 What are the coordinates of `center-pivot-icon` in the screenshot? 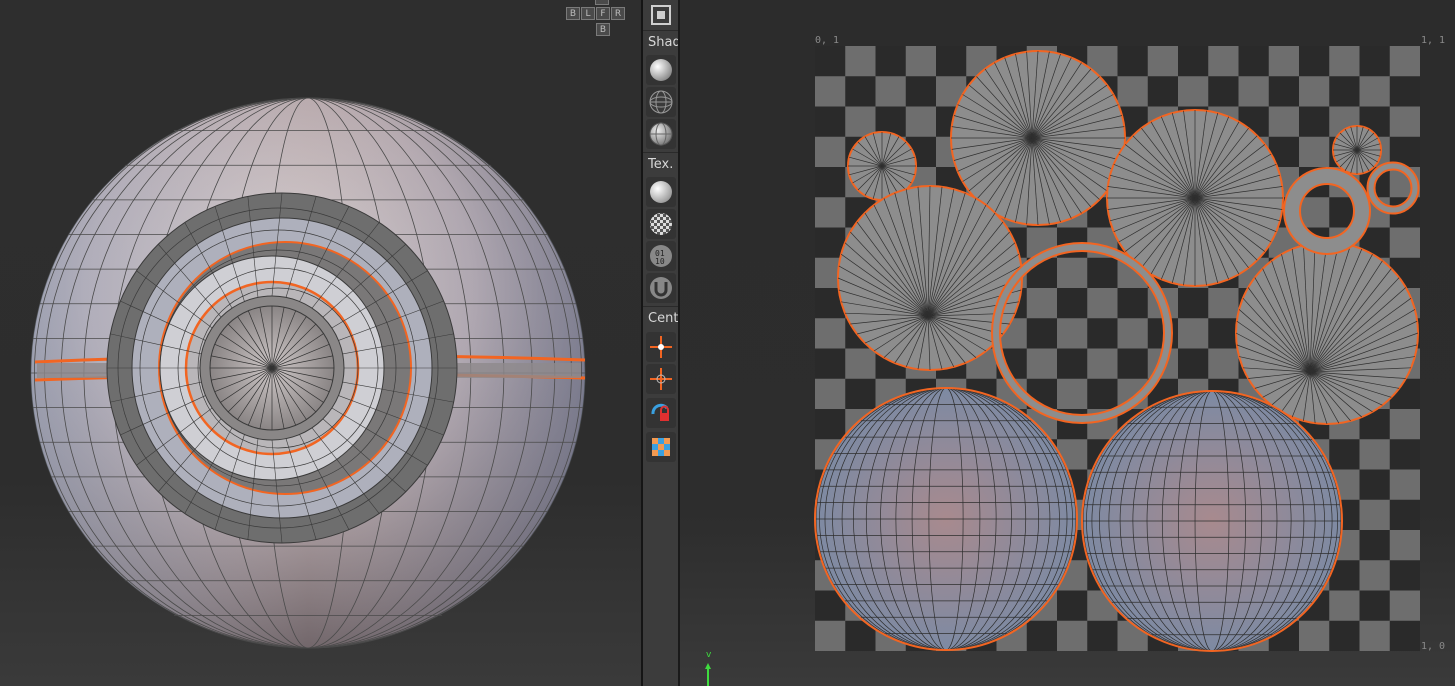 It's located at (661, 347).